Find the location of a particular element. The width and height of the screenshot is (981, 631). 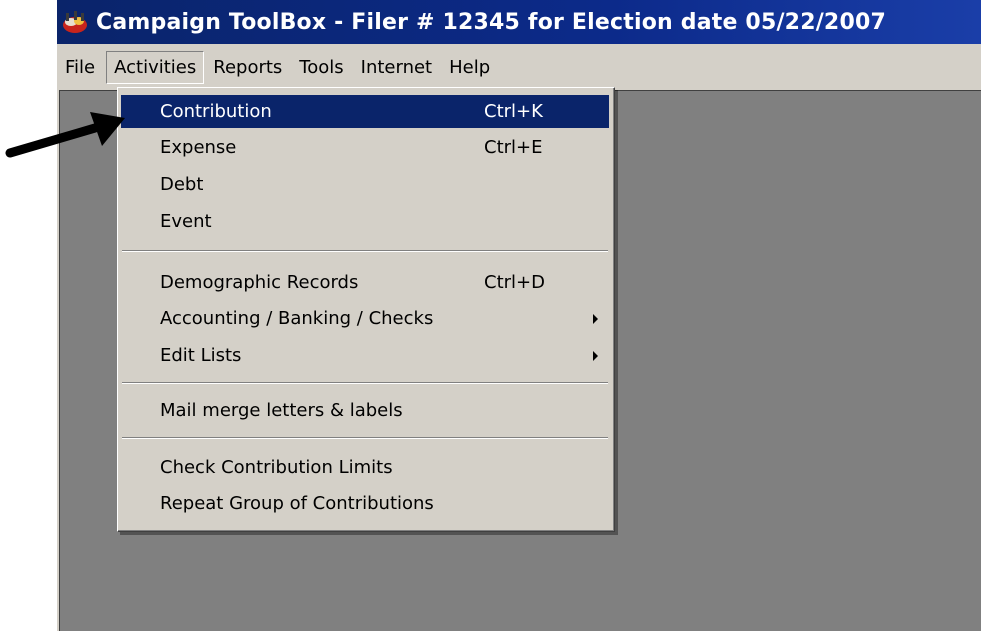

menu-item-label: Edit Lists is located at coordinates (201, 355).